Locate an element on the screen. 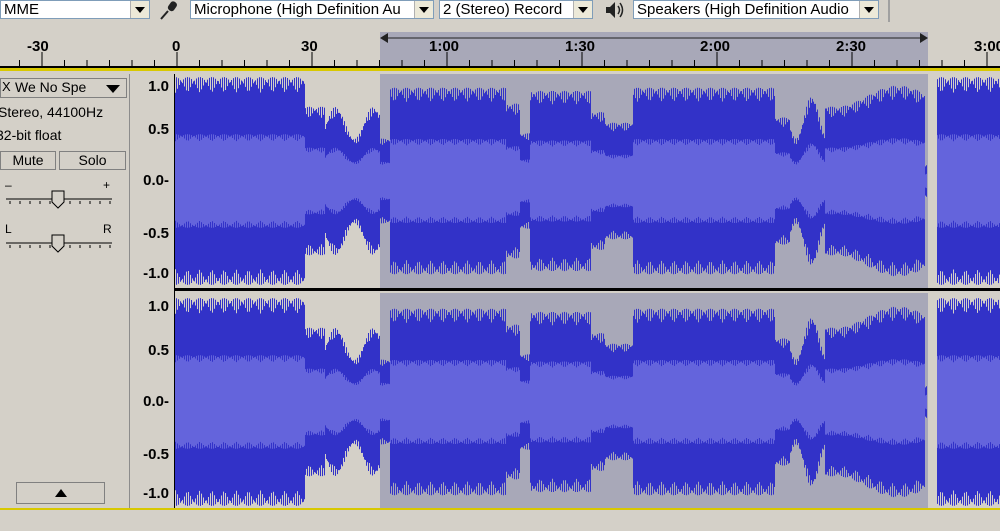  timeline-ruler: -30 0 30 1:00 1:30 2:00 2:30 3:00 is located at coordinates (500, 47).